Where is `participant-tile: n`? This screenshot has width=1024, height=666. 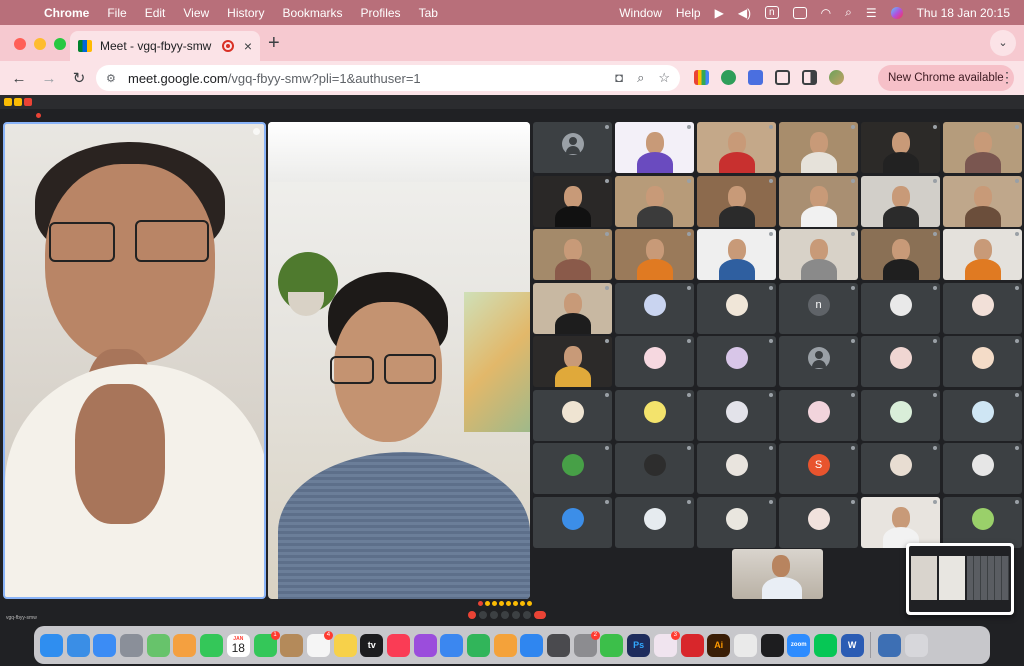
participant-tile: n is located at coordinates (818, 308).